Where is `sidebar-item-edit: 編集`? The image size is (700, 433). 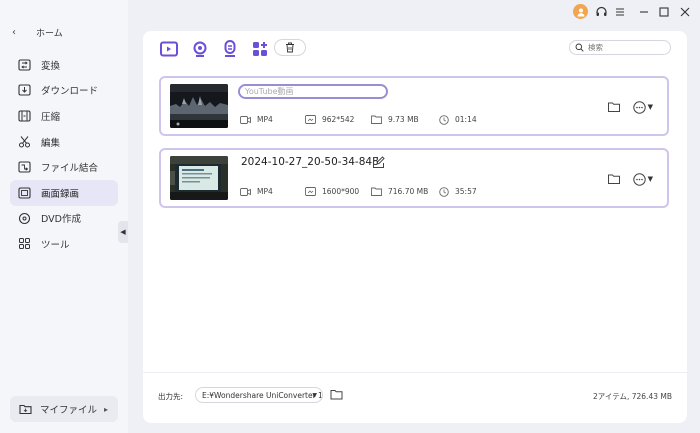
sidebar-item-edit: 編集 is located at coordinates (64, 142).